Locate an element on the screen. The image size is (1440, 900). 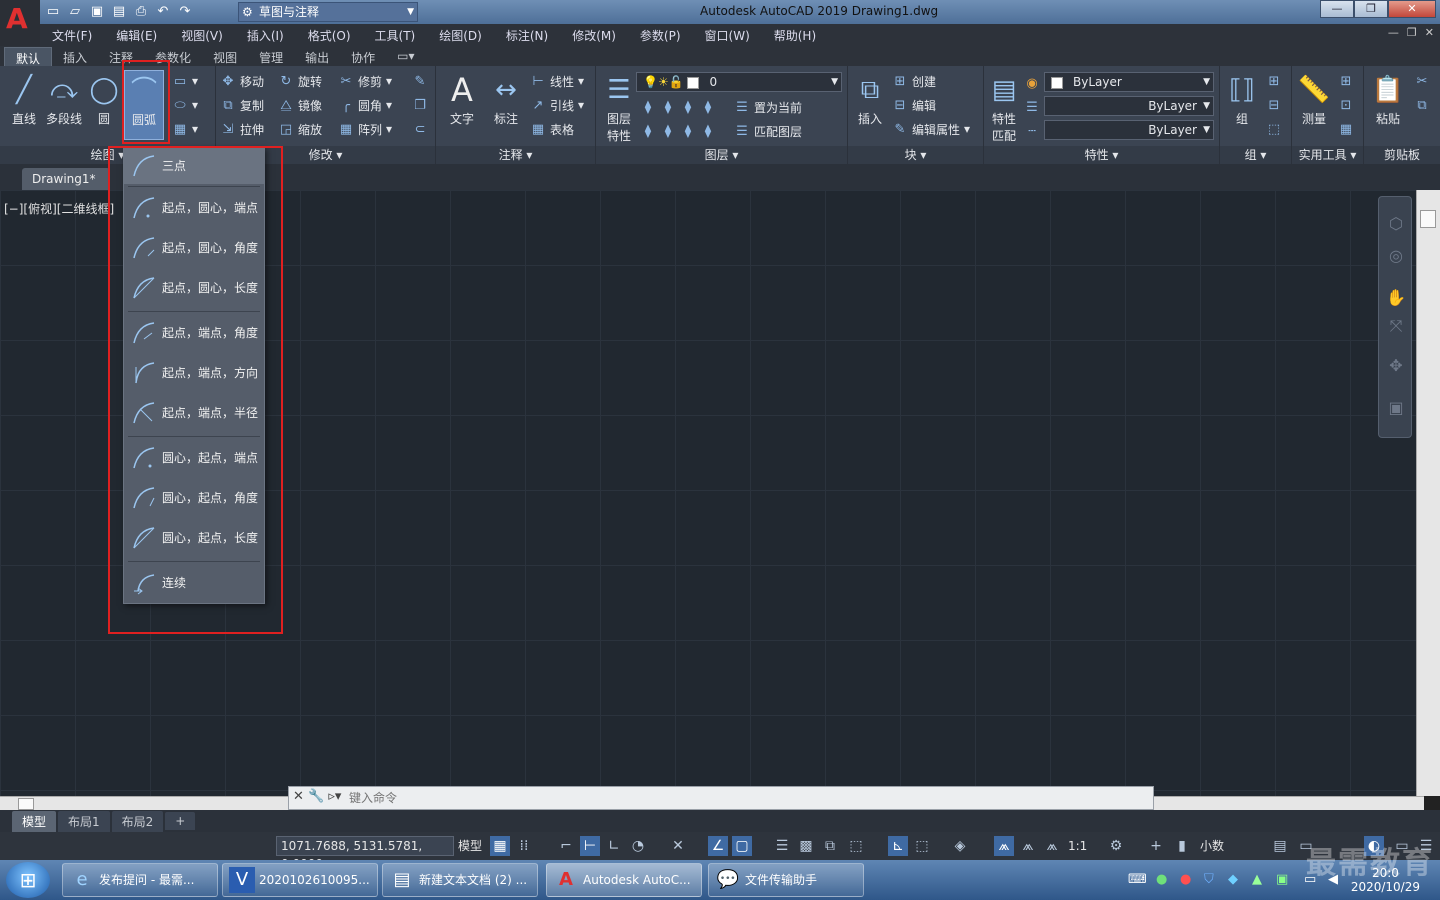
vertical-scrollbar is located at coordinates (1428, 493).